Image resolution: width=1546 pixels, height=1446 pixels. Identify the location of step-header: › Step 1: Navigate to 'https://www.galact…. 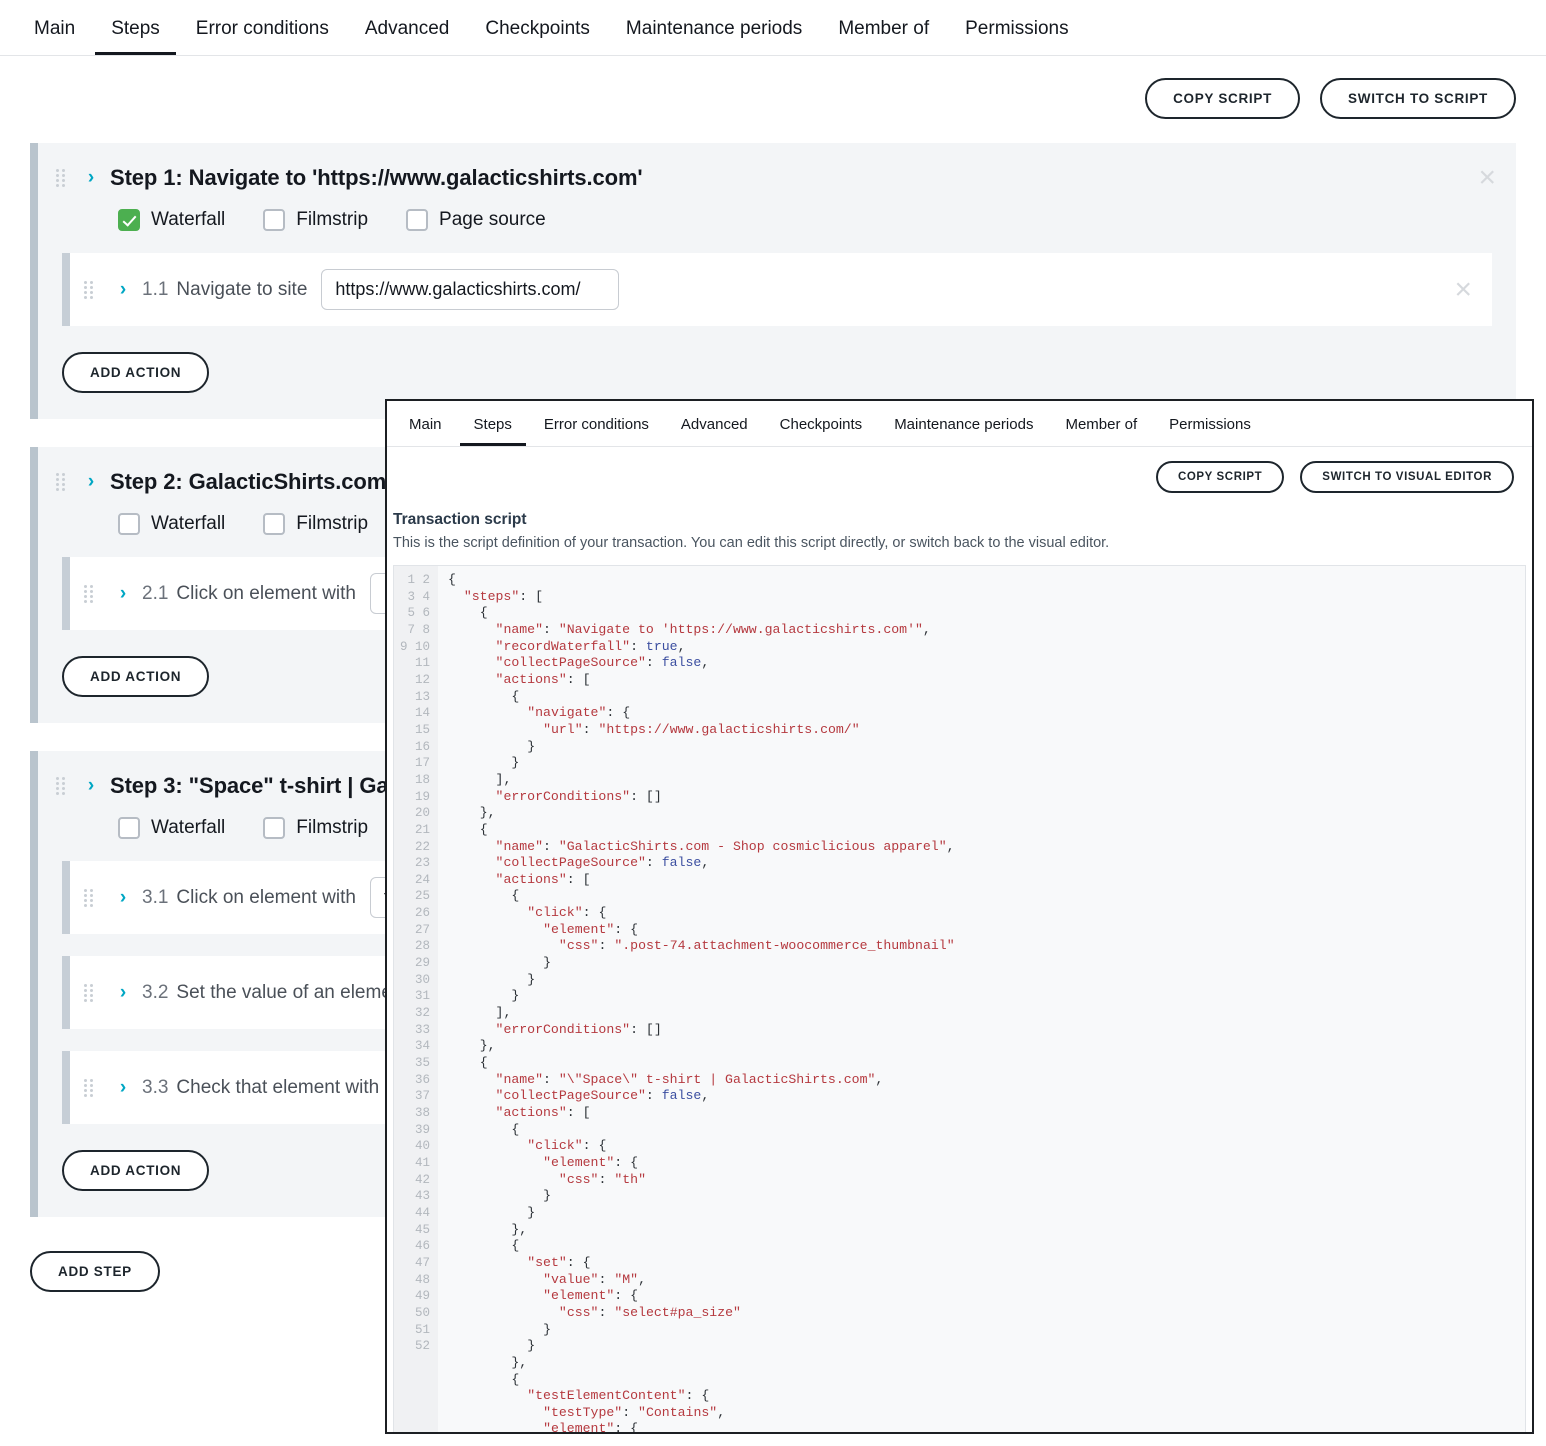
(777, 178).